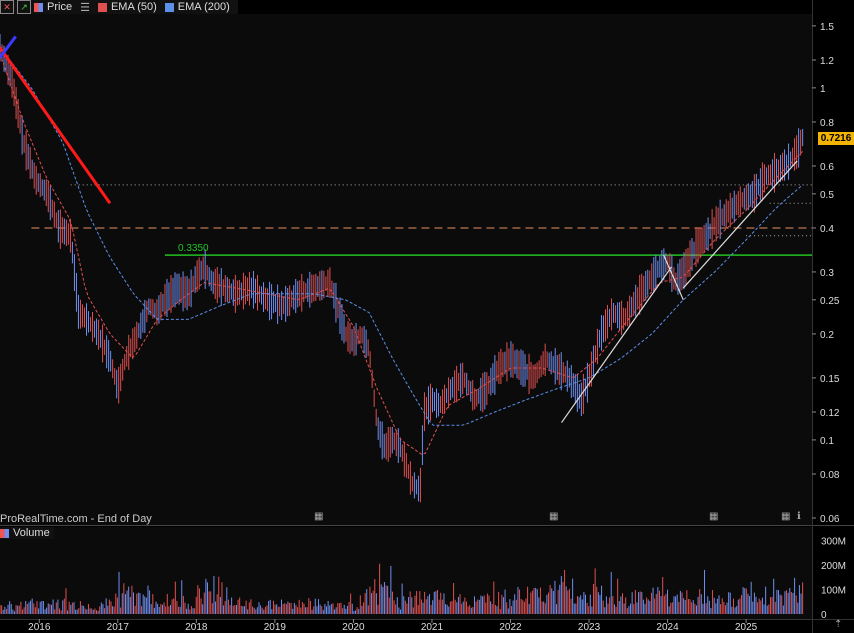 Image resolution: width=854 pixels, height=633 pixels. I want to click on volume-tick-label: 300M, so click(833, 541).